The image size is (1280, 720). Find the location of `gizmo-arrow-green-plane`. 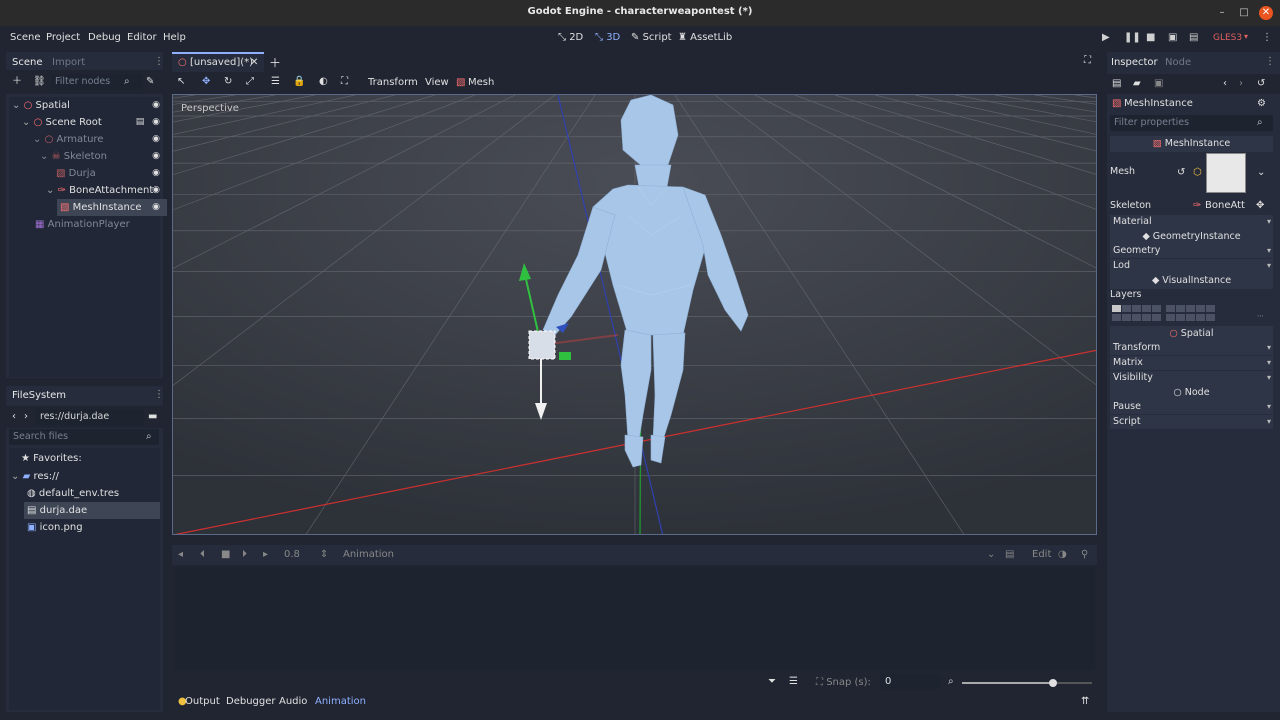

gizmo-arrow-green-plane is located at coordinates (565, 356).